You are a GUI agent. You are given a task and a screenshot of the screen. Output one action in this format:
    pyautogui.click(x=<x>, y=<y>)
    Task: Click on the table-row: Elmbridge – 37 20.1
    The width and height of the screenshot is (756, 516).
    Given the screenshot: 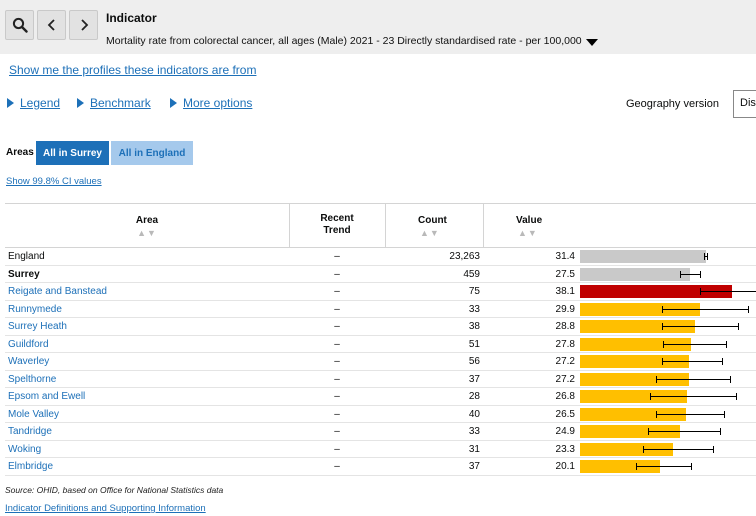 What is the action you would take?
    pyautogui.click(x=380, y=467)
    